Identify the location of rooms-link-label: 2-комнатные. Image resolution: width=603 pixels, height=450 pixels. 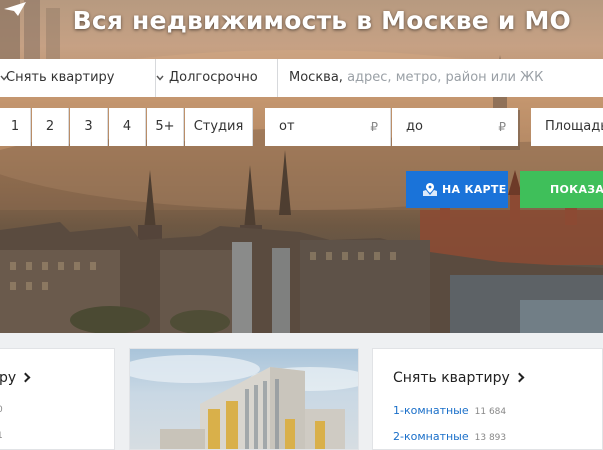
(431, 436).